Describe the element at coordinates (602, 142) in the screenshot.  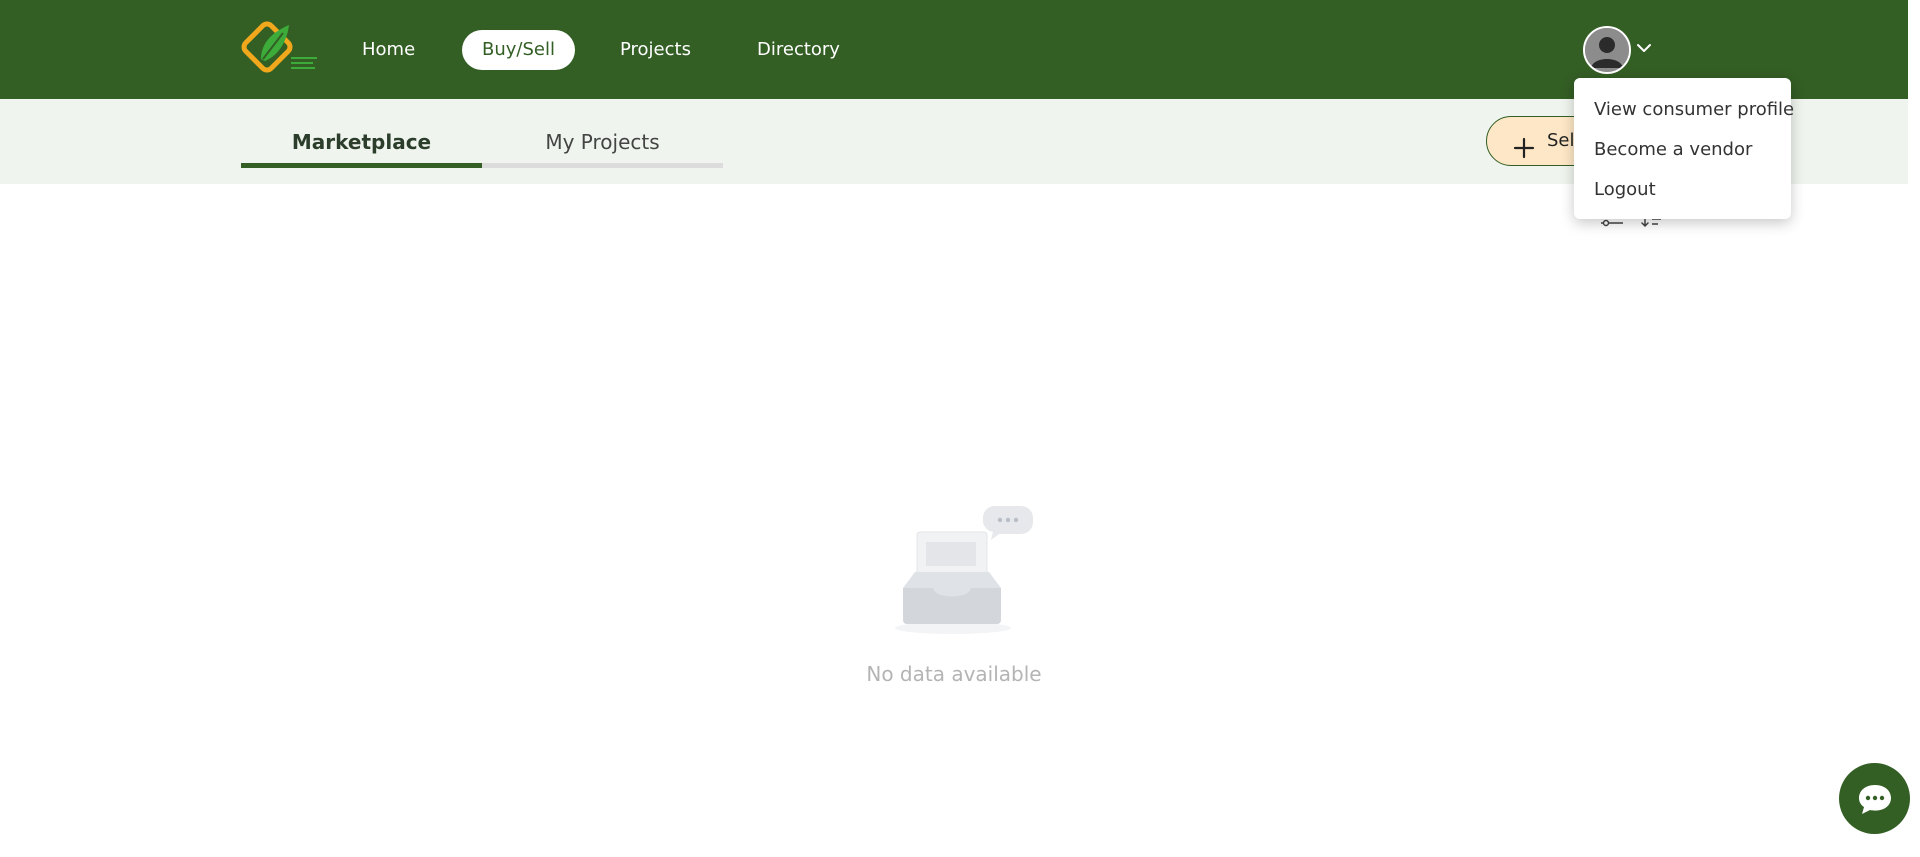
I see `tab-my-projects: My Projects` at that location.